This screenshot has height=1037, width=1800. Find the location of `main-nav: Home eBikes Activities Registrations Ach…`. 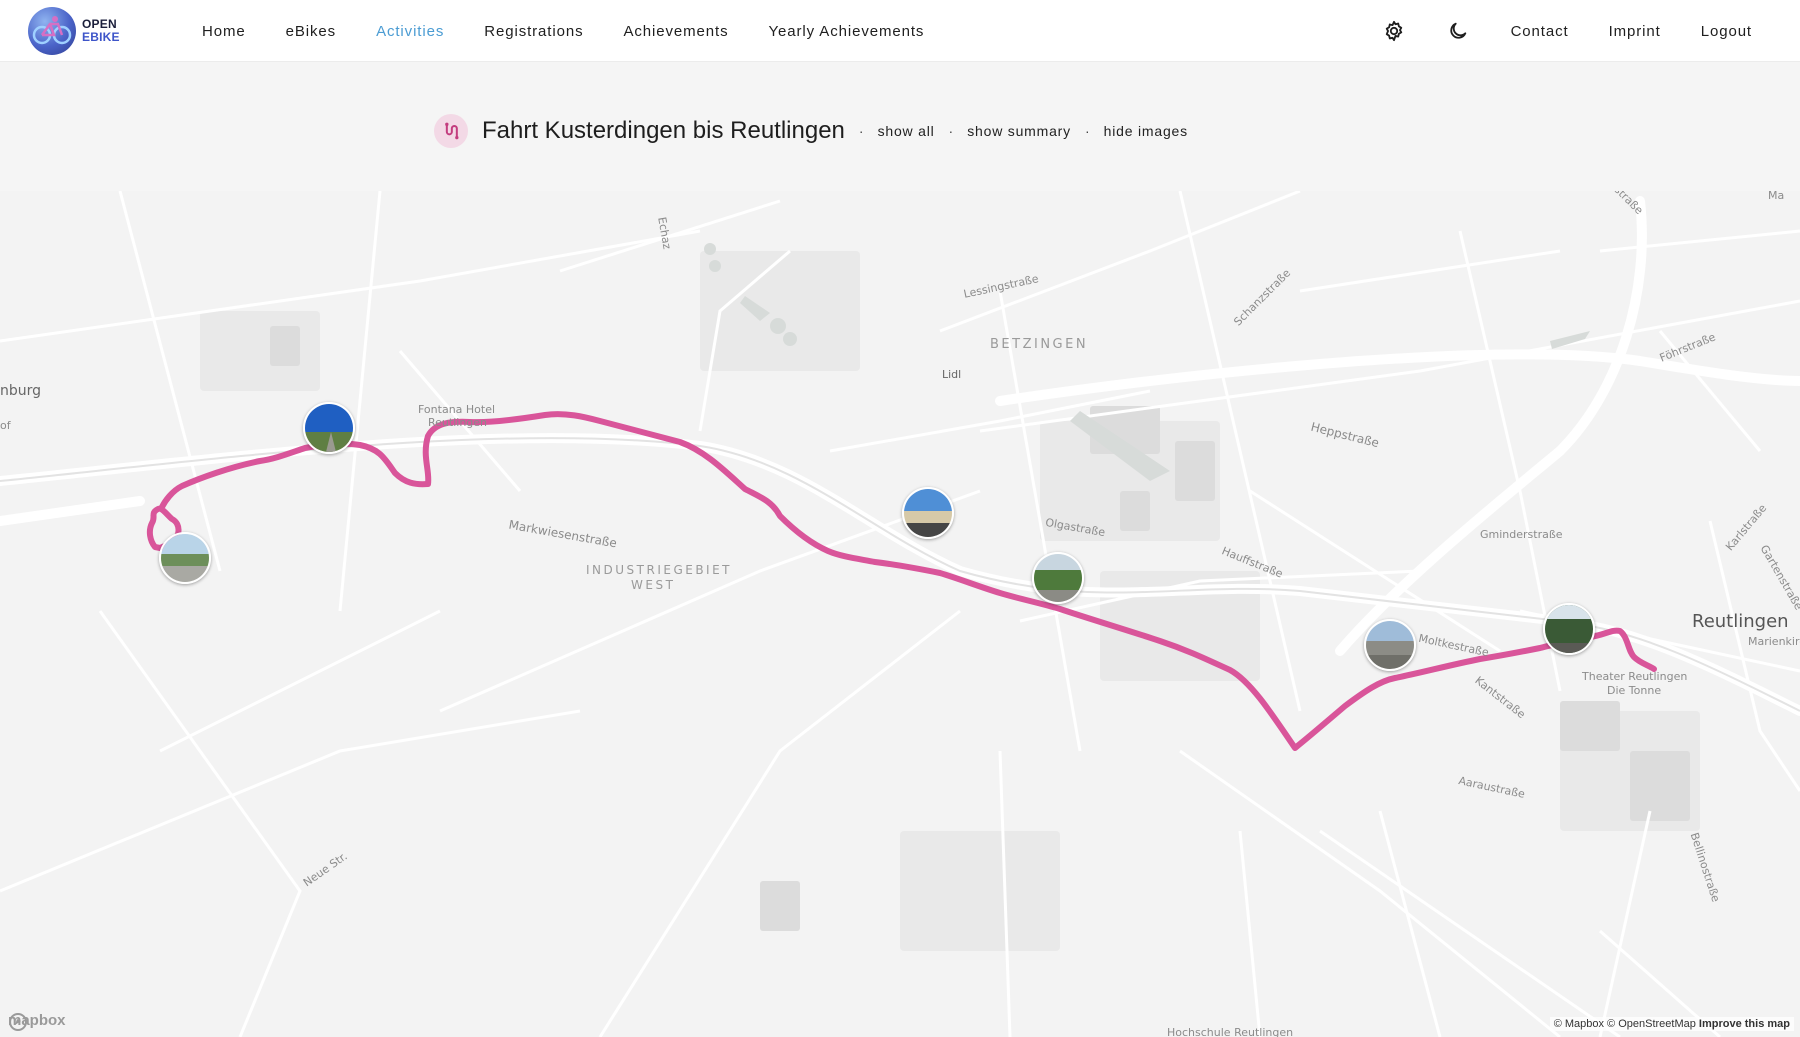

main-nav: Home eBikes Activities Registrations Ach… is located at coordinates (583, 31).